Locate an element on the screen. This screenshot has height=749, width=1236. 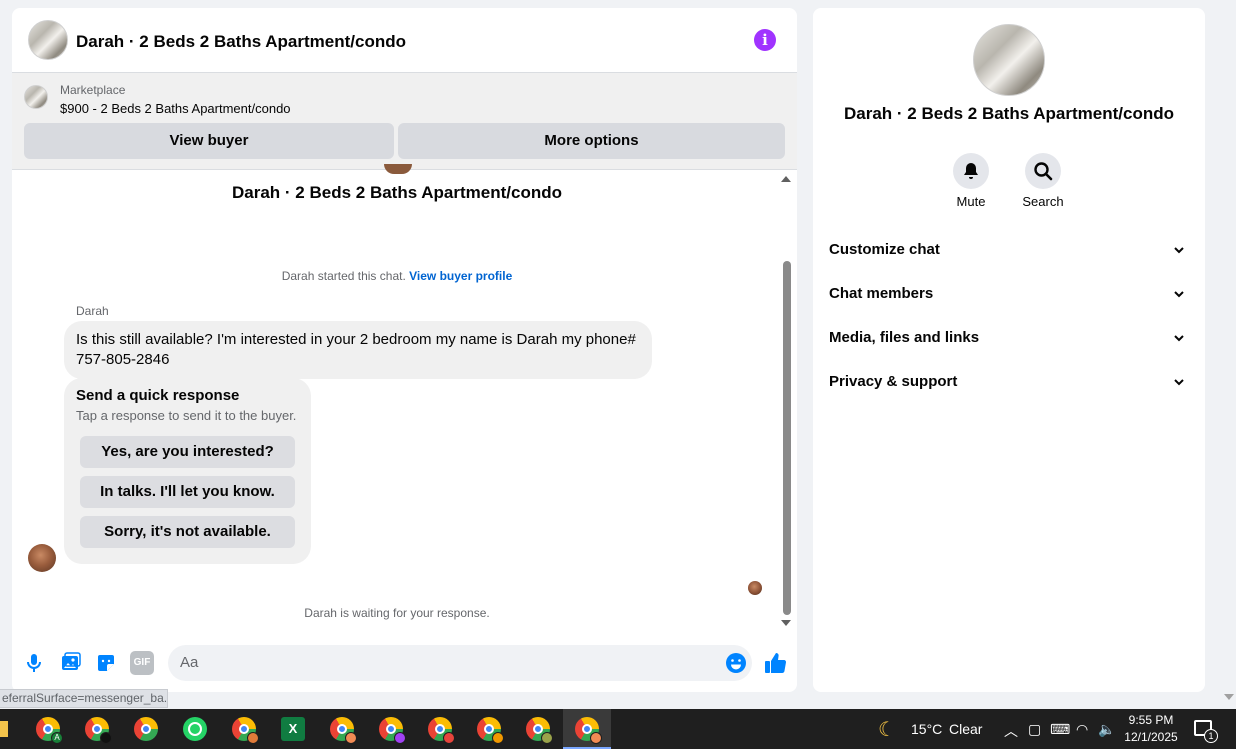
taskbar-chrome-active is located at coordinates (587, 729).